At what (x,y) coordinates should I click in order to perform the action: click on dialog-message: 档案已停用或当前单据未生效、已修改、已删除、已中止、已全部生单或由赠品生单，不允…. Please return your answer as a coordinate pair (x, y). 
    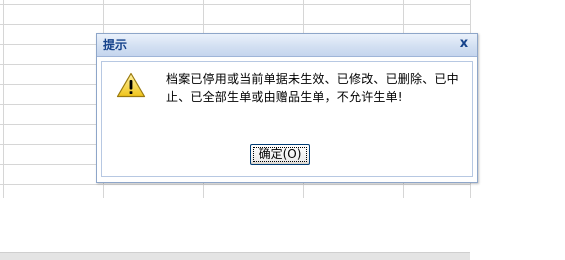
    Looking at the image, I should click on (312, 88).